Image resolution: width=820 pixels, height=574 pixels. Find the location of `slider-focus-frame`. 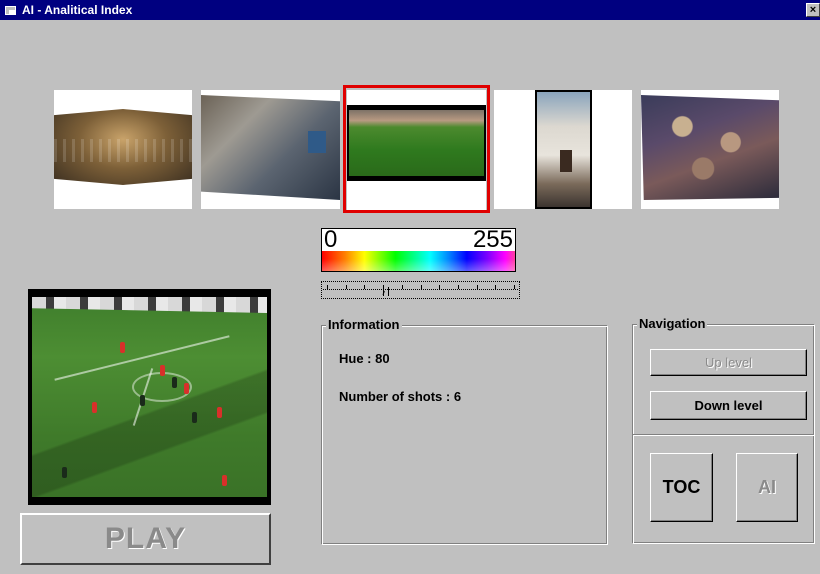

slider-focus-frame is located at coordinates (420, 290).